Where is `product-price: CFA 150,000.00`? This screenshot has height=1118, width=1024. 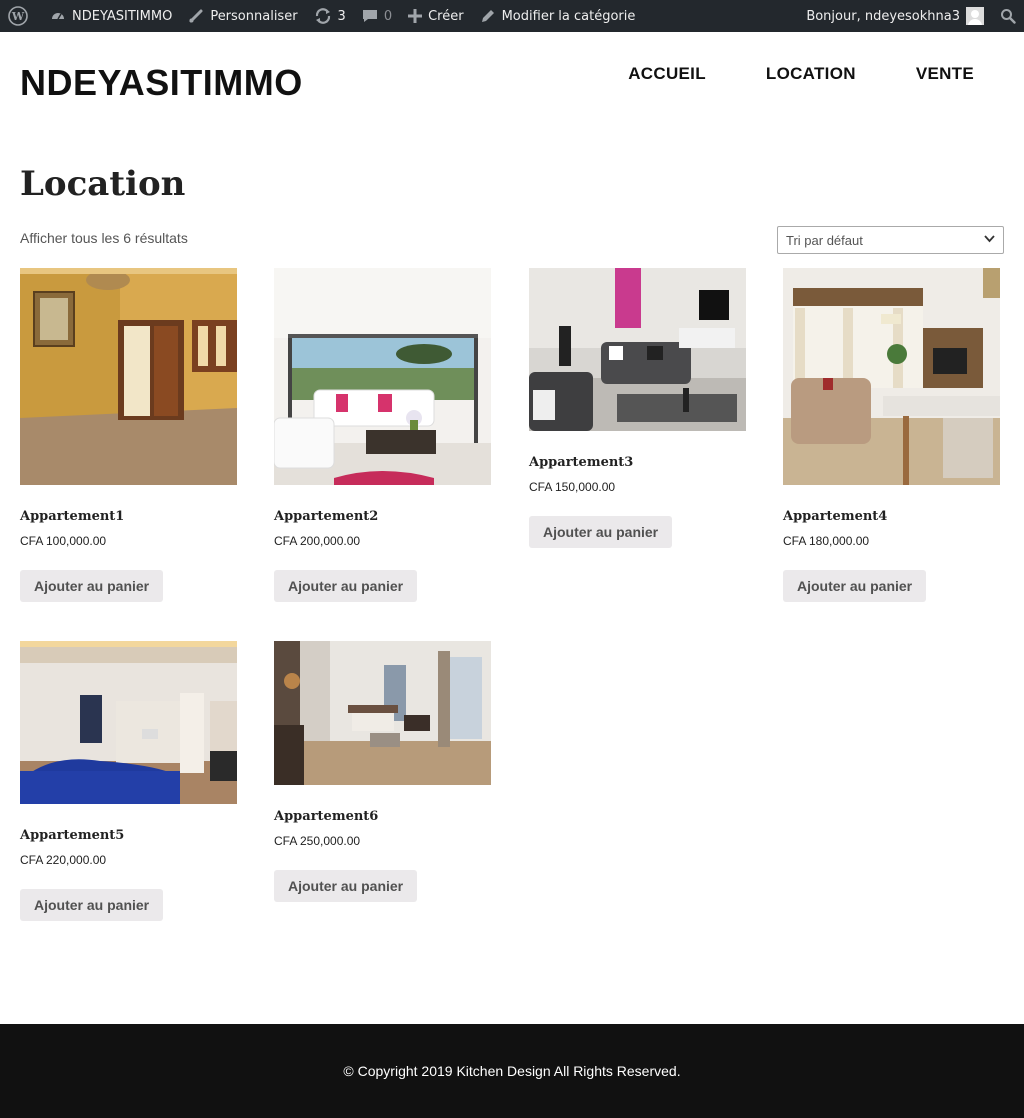
product-price: CFA 150,000.00 is located at coordinates (572, 487).